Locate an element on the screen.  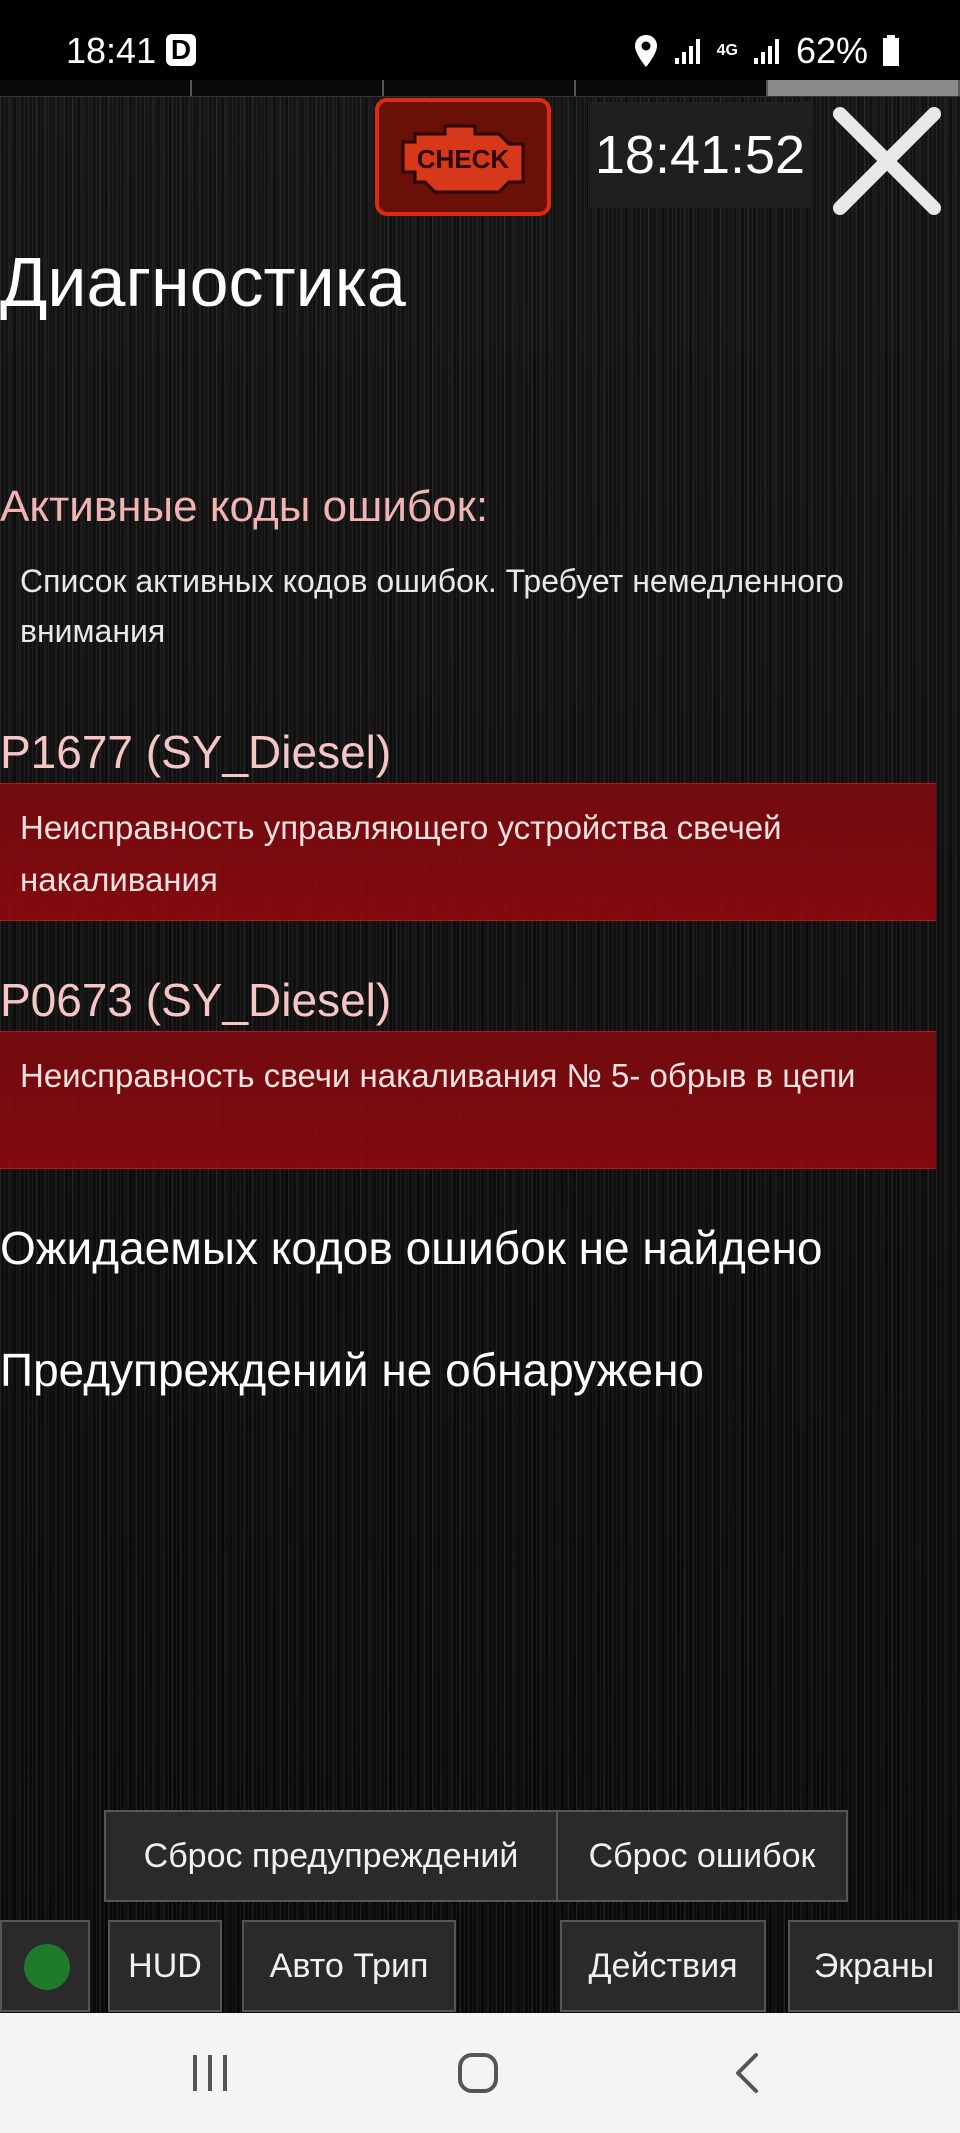
auto-trip-button: Авто Трип is located at coordinates (349, 1966).